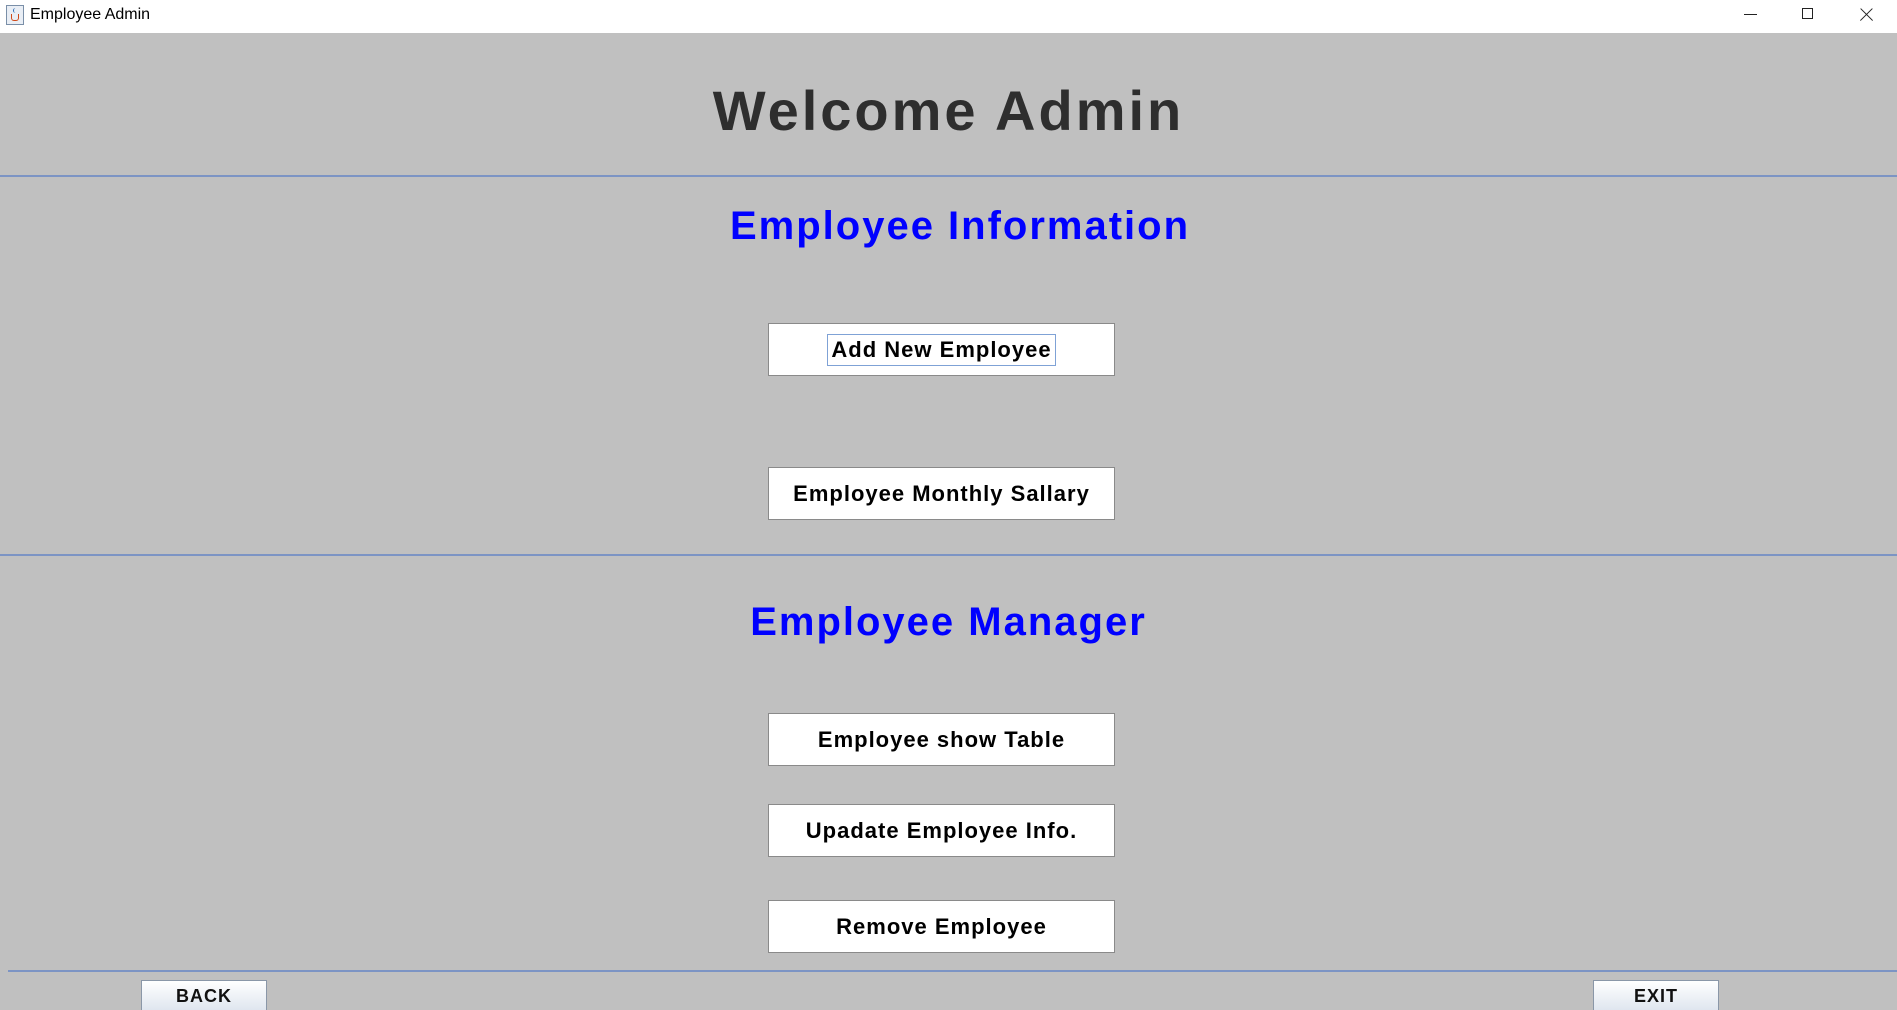 The height and width of the screenshot is (1010, 1897). I want to click on minimize-icon, so click(1750, 16).